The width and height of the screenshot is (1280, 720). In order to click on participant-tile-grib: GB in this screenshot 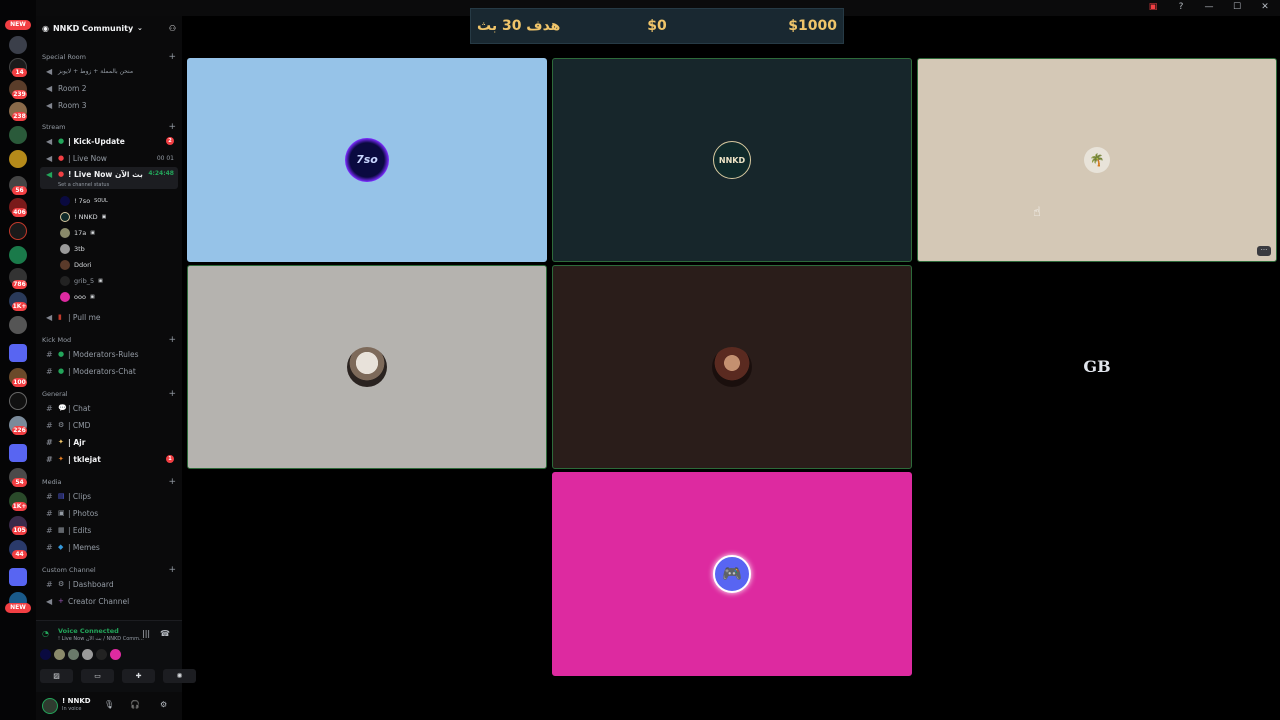, I will do `click(1097, 367)`.